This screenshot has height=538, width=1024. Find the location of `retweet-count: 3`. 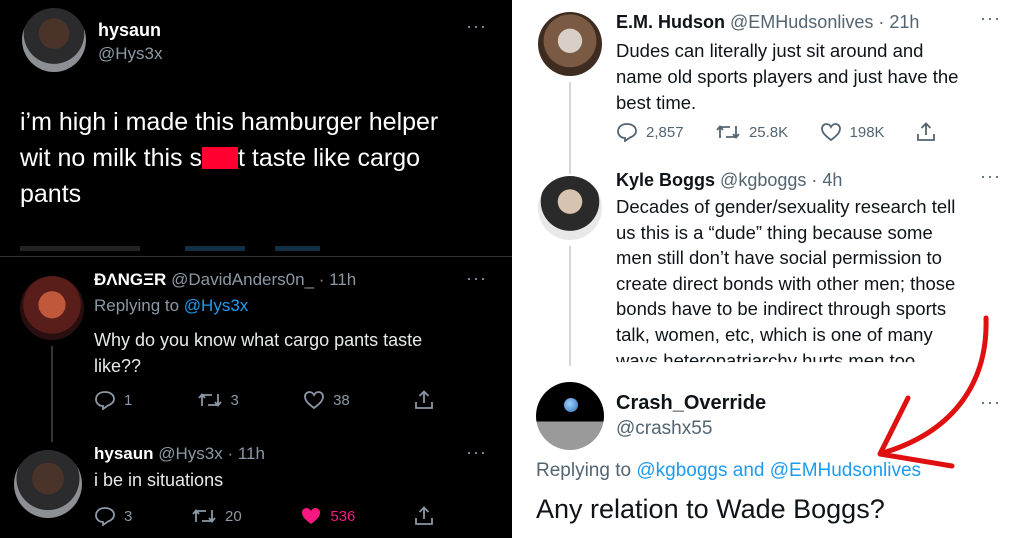

retweet-count: 3 is located at coordinates (234, 400).